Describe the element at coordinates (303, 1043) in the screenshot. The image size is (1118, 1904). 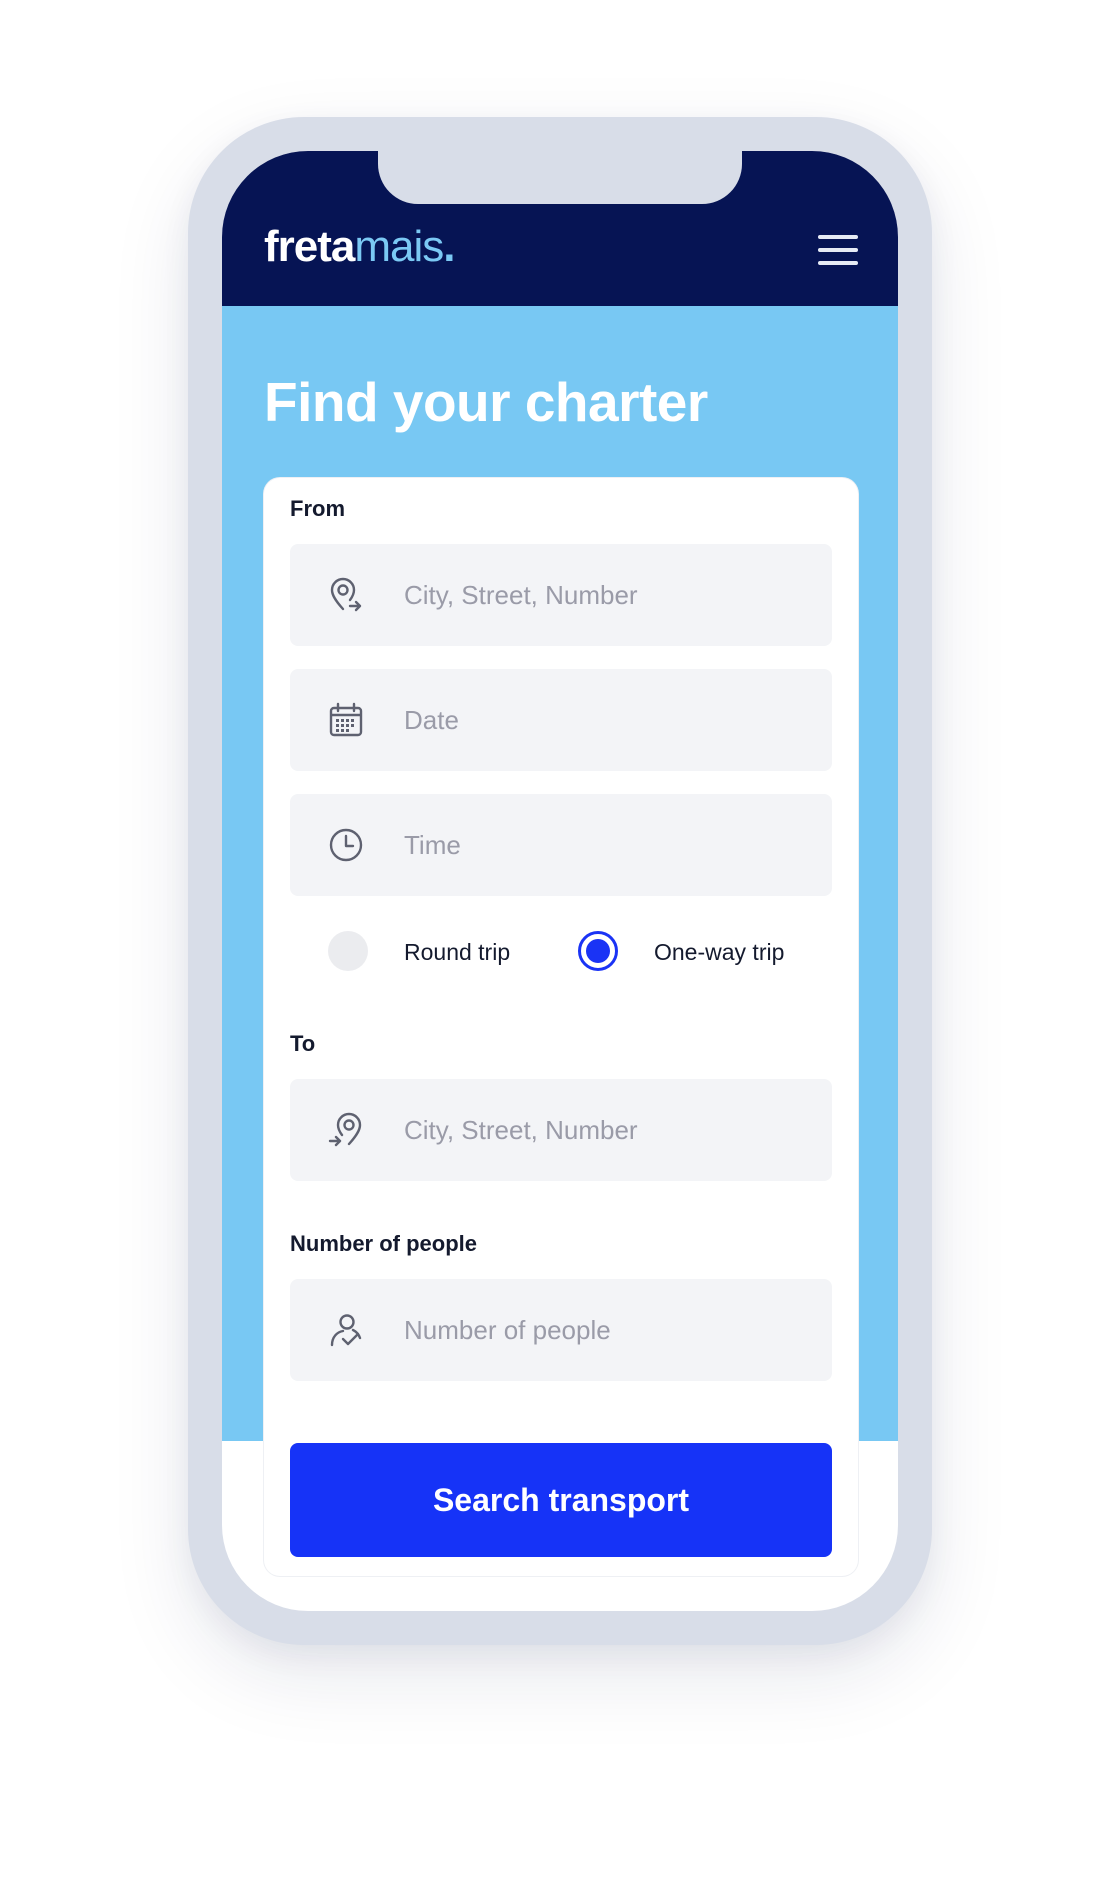
I see `to-label: To` at that location.